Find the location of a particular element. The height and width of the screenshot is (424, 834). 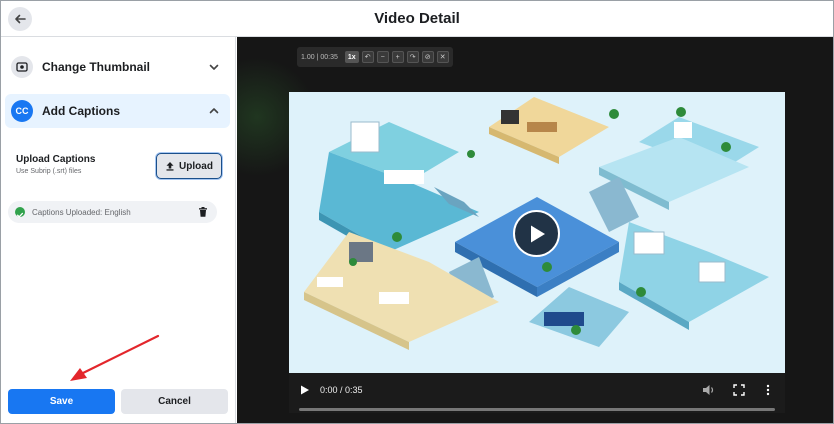

undo-button: ↶ is located at coordinates (367, 57).